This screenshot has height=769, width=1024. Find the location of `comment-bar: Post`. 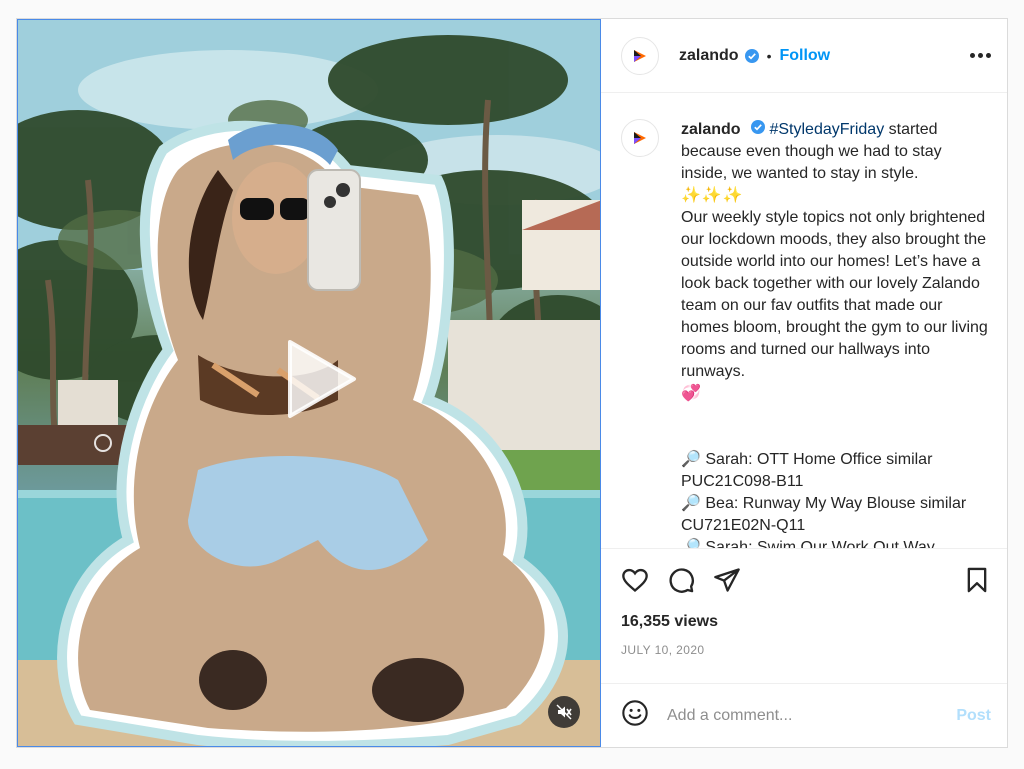

comment-bar: Post is located at coordinates (804, 715).